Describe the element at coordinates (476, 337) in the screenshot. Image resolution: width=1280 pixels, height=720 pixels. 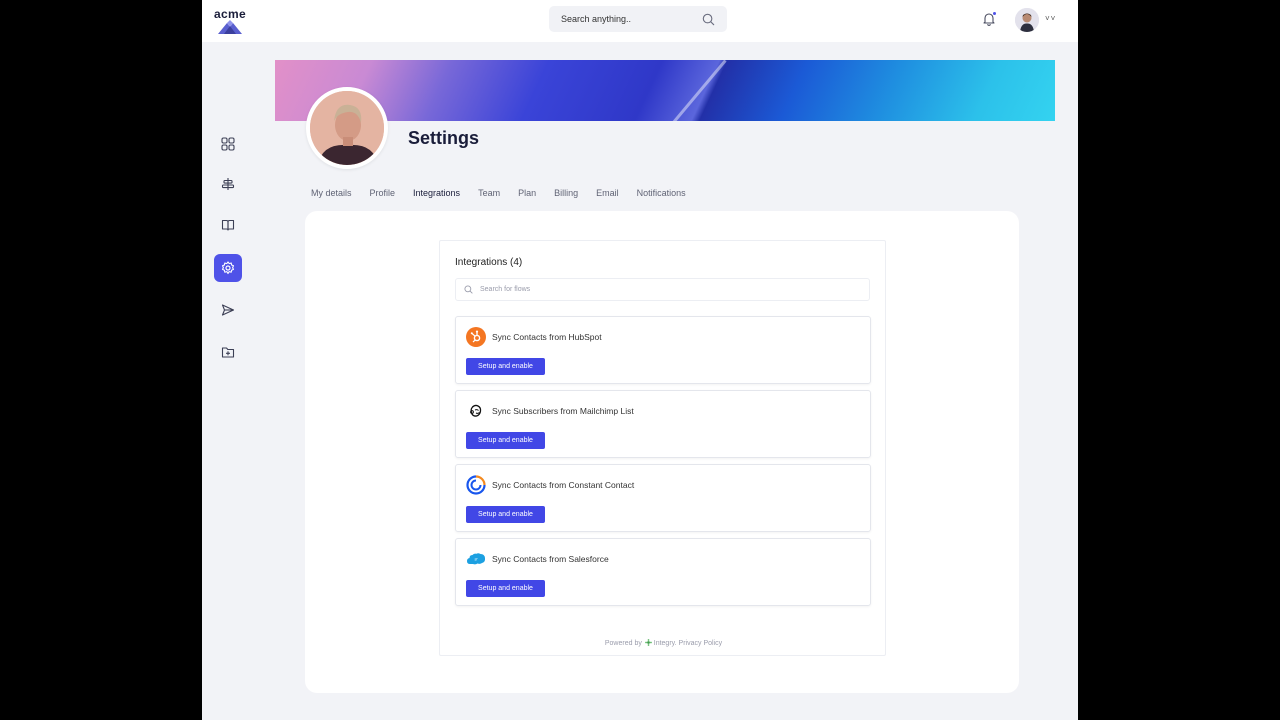
I see `hubspot-icon` at that location.